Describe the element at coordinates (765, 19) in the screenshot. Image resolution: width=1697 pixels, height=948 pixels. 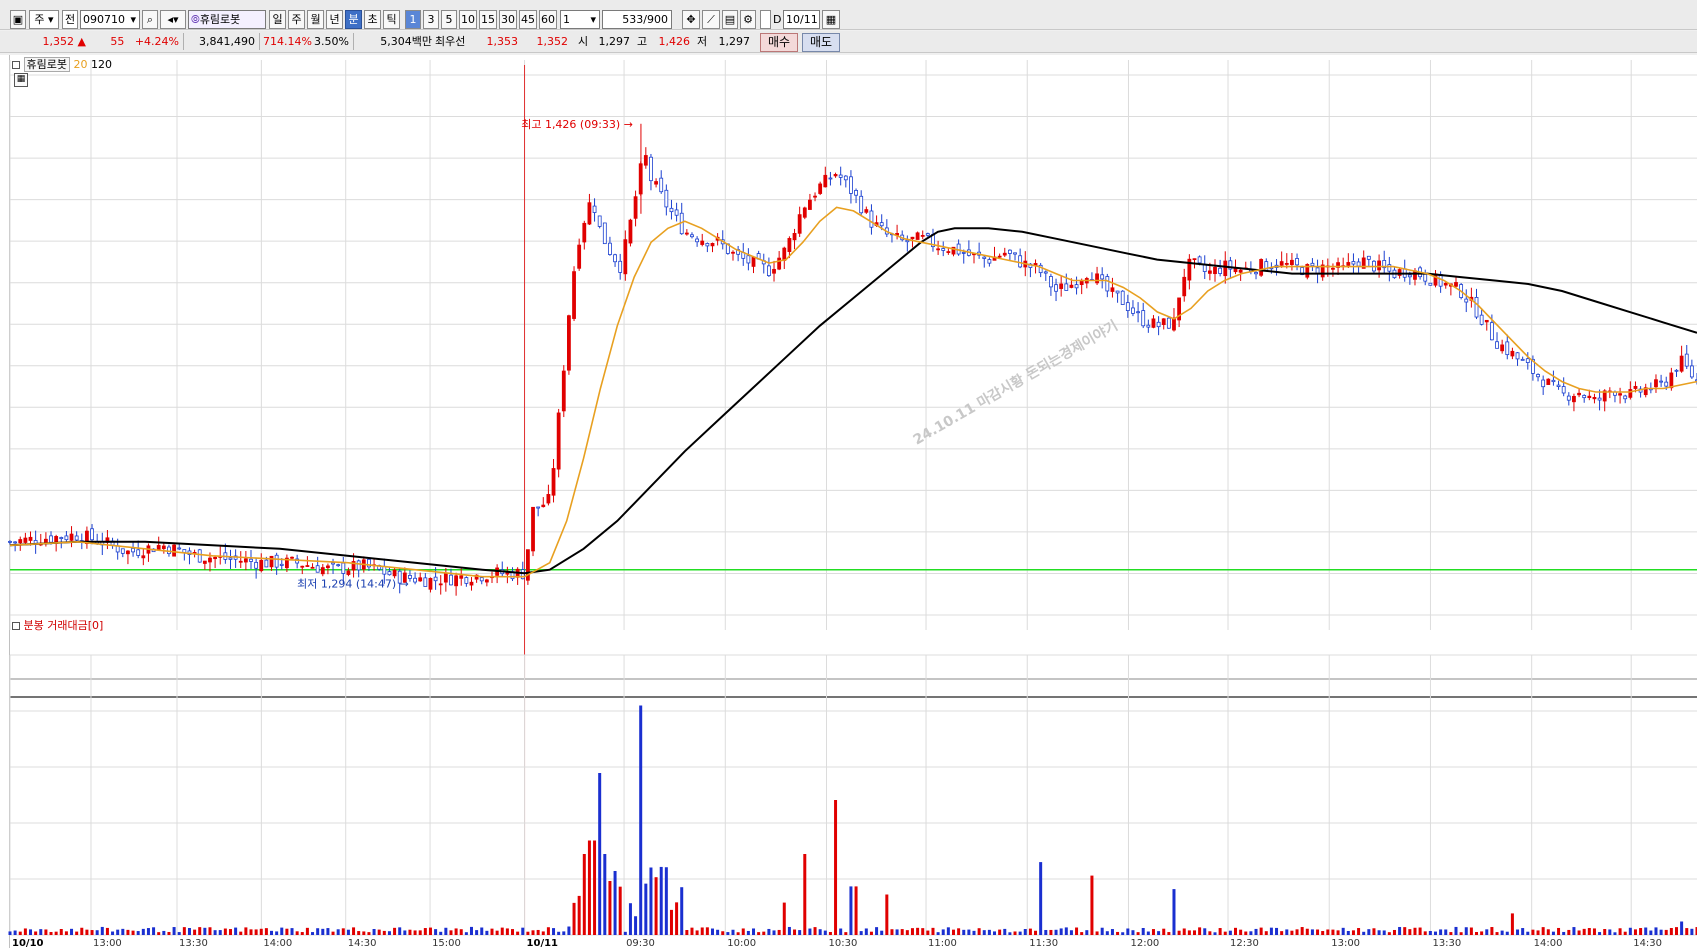
I see `d-checkbox` at that location.